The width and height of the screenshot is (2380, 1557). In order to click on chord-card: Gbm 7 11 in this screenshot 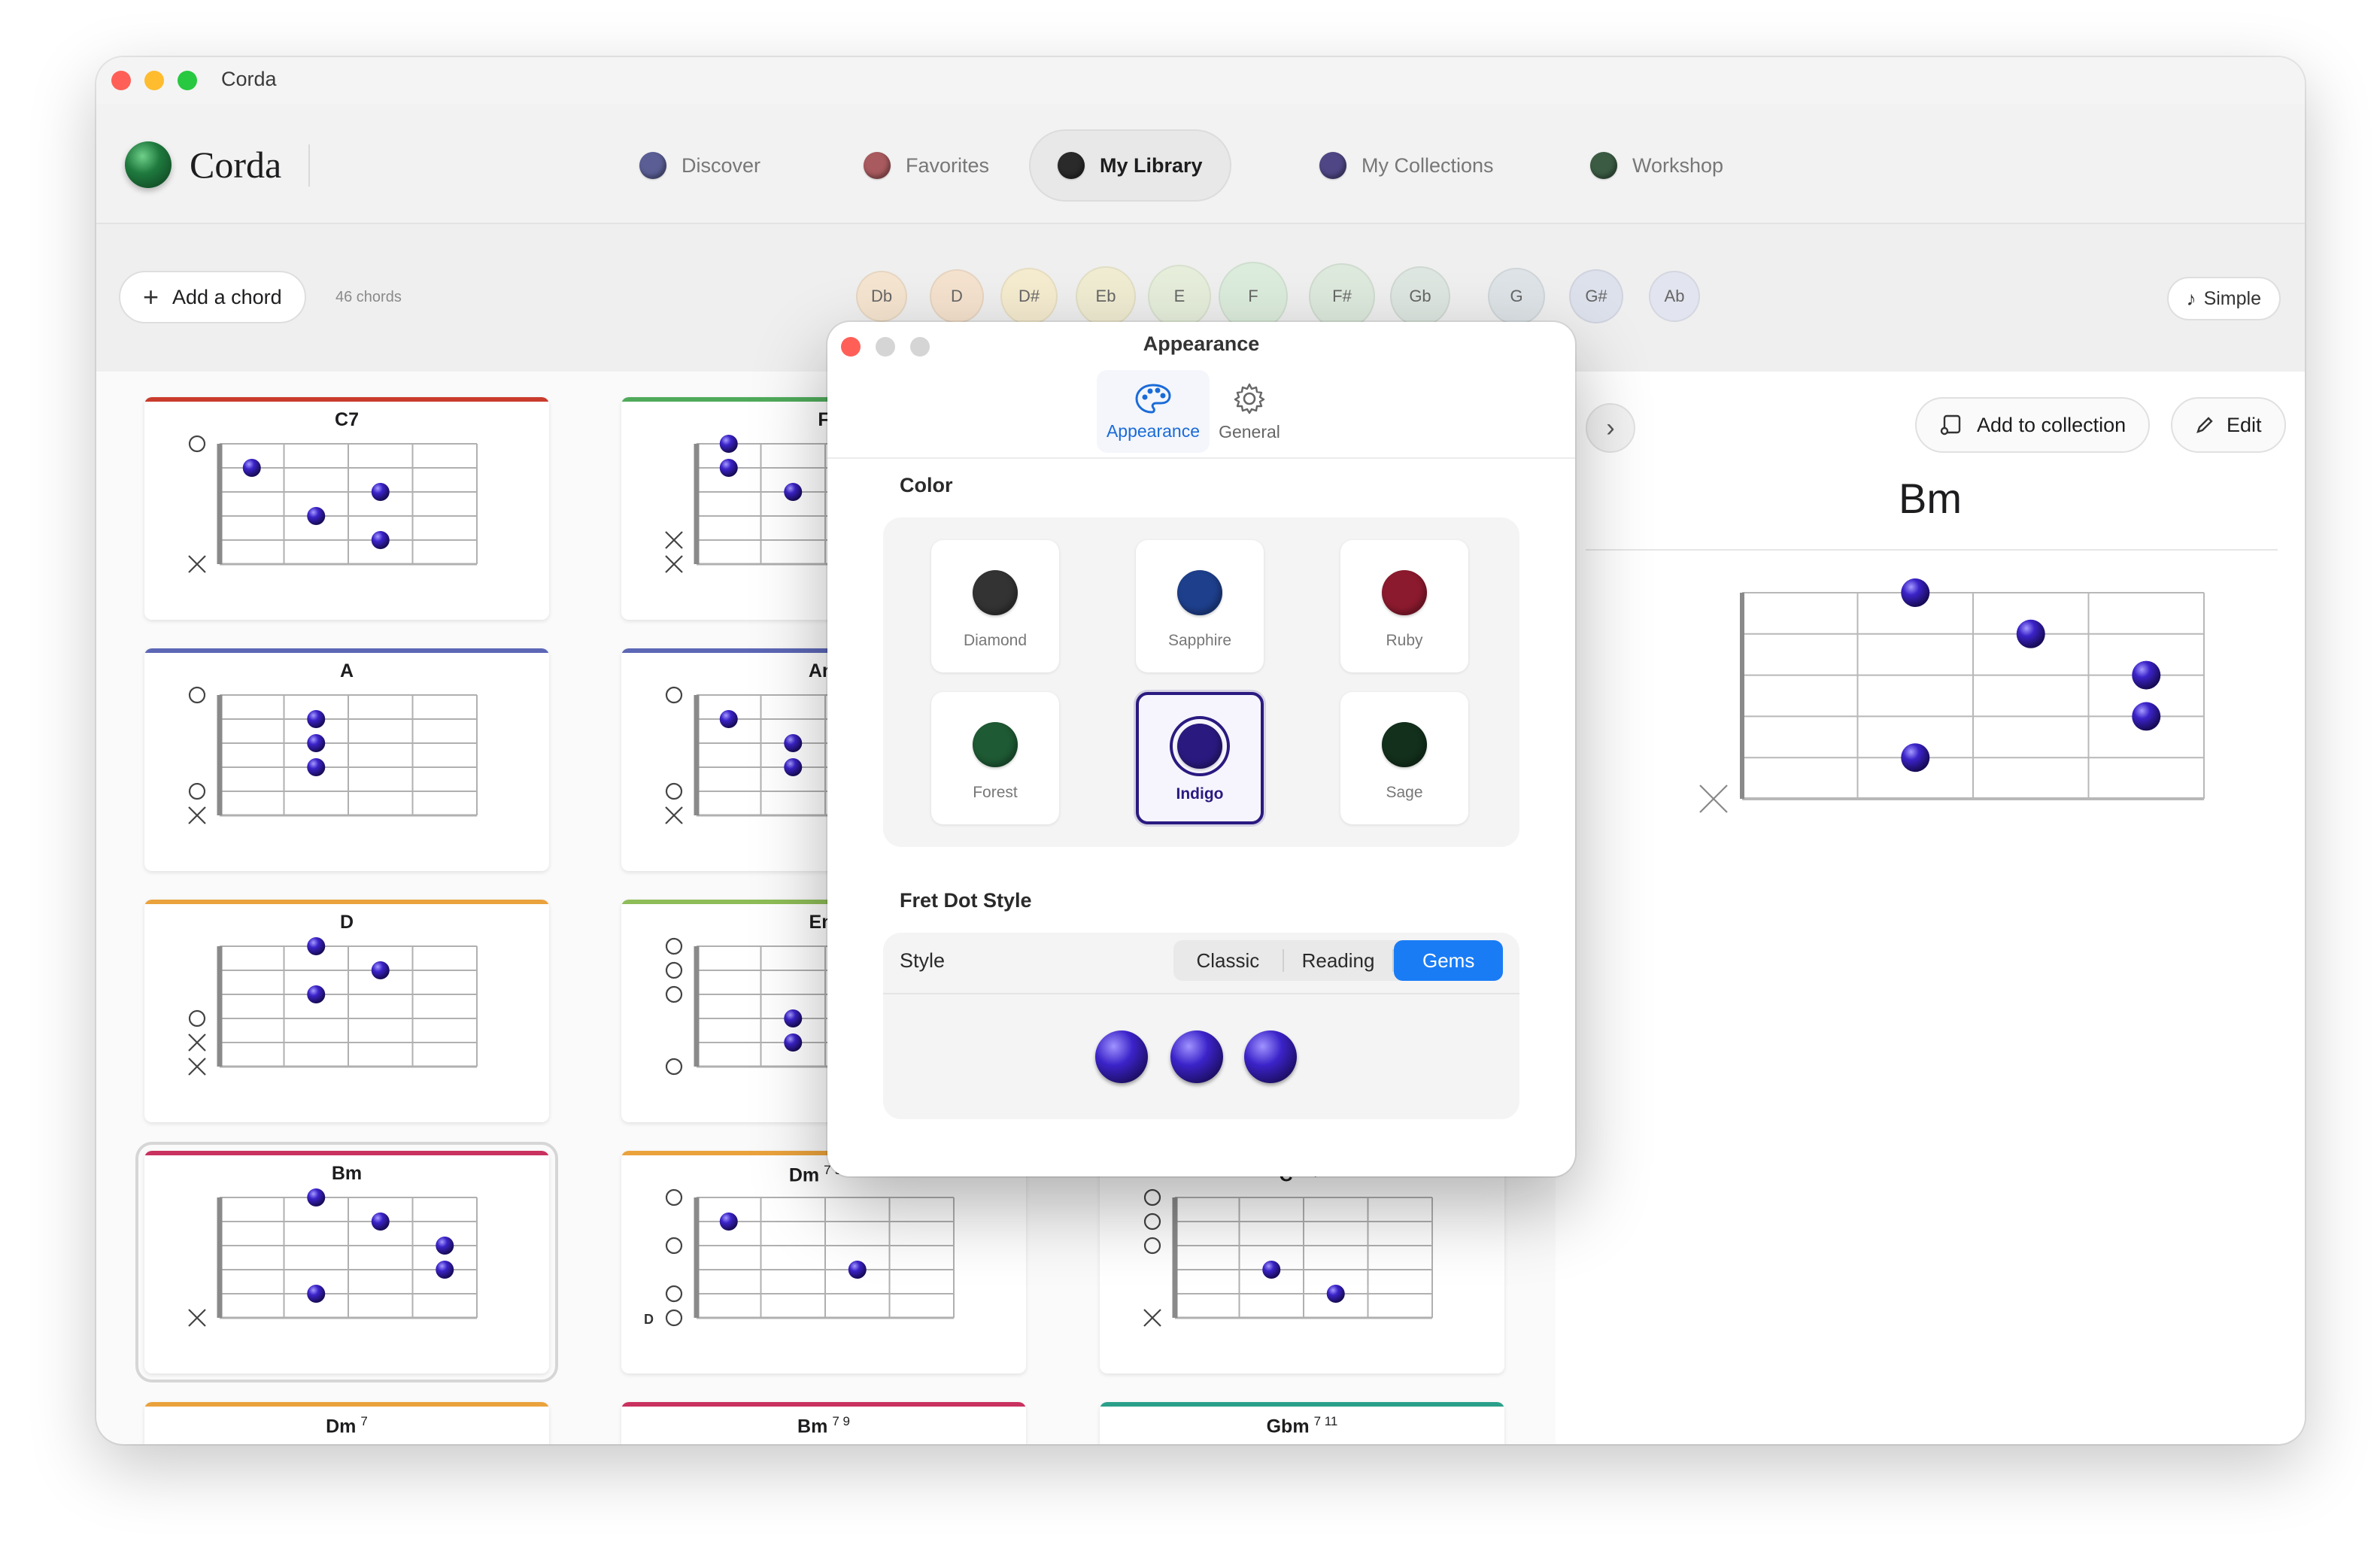, I will do `click(1302, 1423)`.